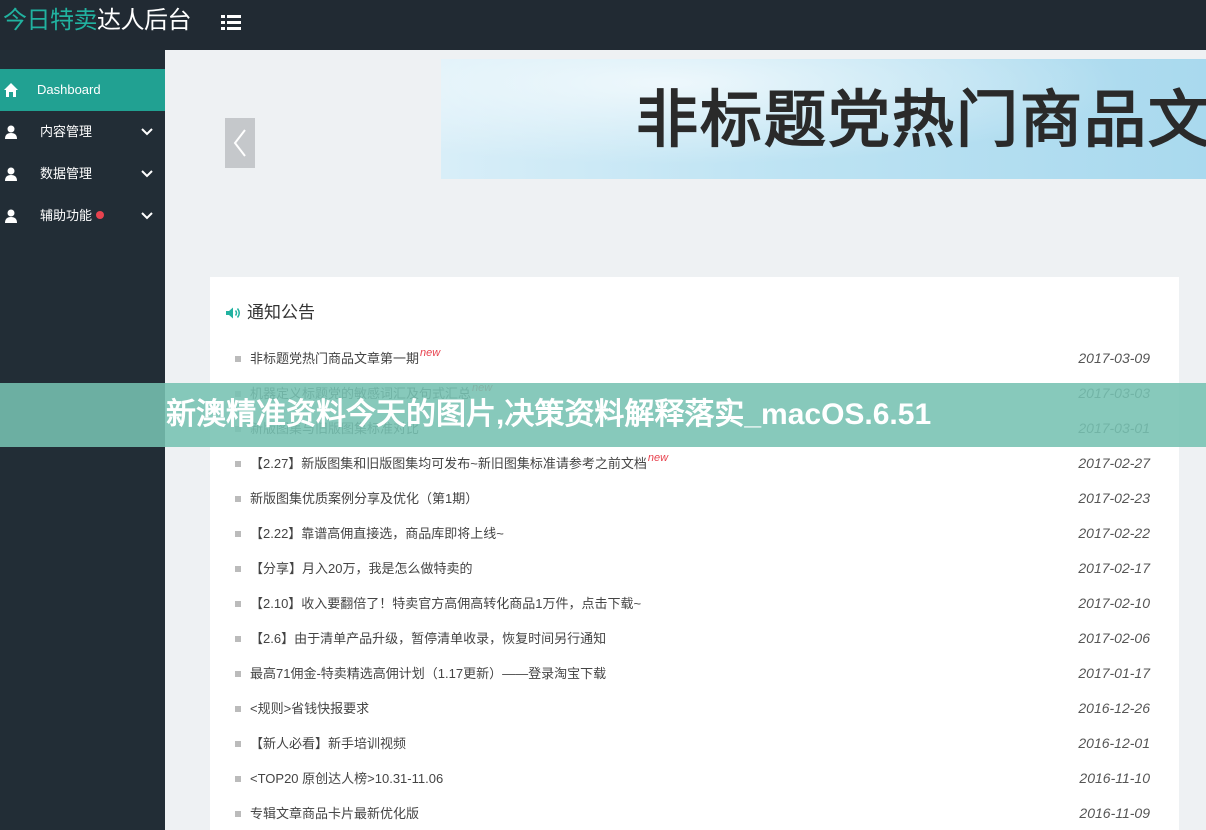 This screenshot has width=1206, height=830. Describe the element at coordinates (1114, 533) in the screenshot. I see `notice-date: 2017-02-22` at that location.